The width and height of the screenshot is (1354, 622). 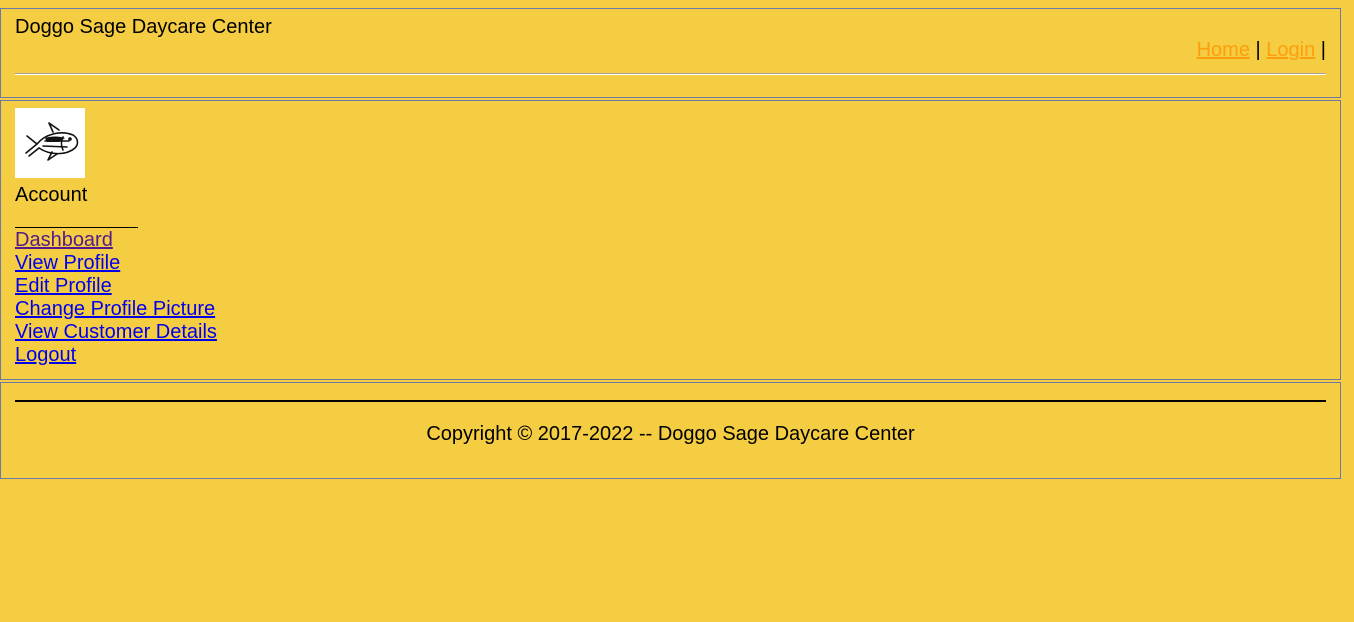 I want to click on footer-divider, so click(x=670, y=401).